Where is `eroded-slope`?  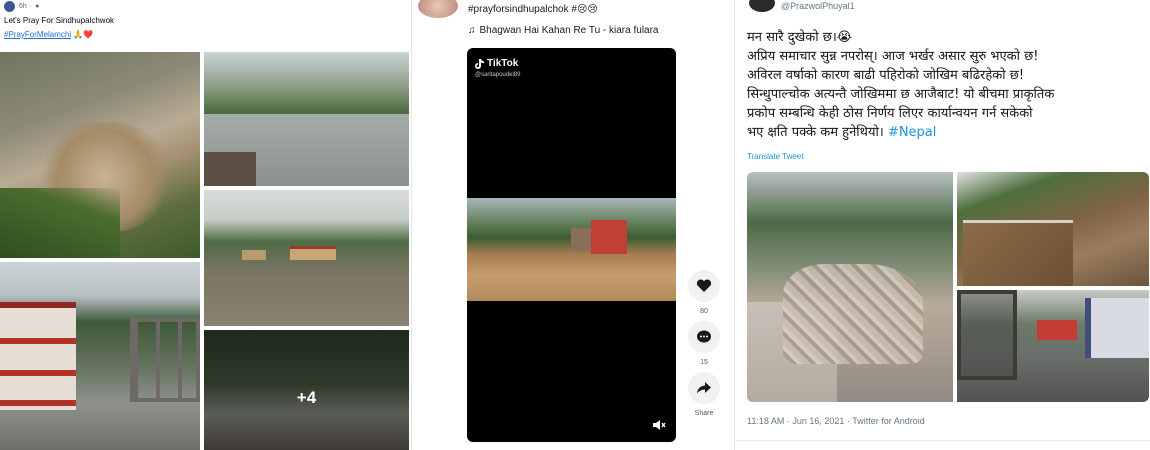
eroded-slope is located at coordinates (1018, 253).